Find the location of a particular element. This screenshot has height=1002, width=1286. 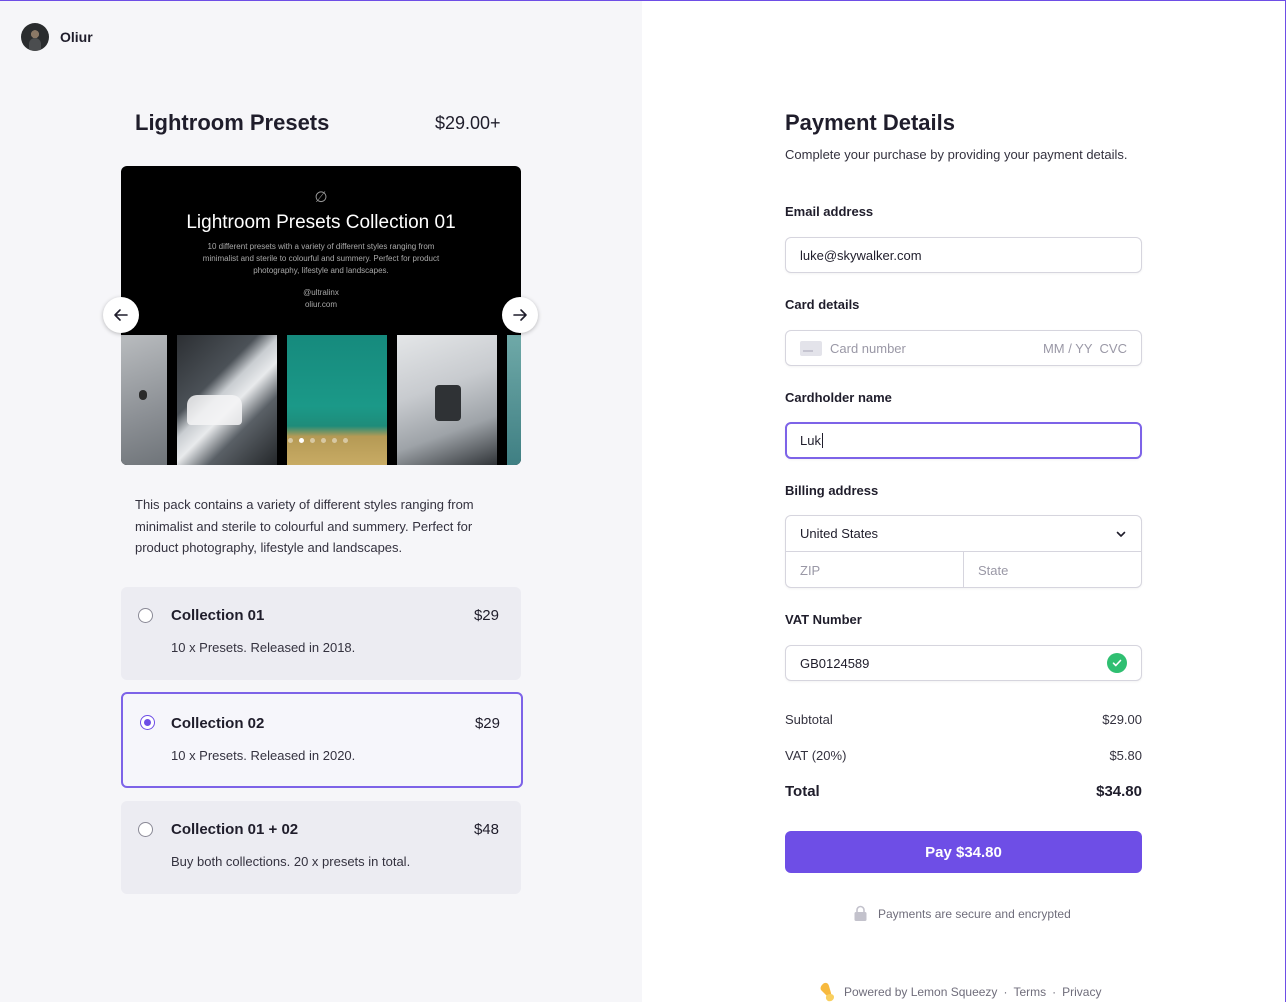

cardholder-name-value: Luk is located at coordinates (810, 440).